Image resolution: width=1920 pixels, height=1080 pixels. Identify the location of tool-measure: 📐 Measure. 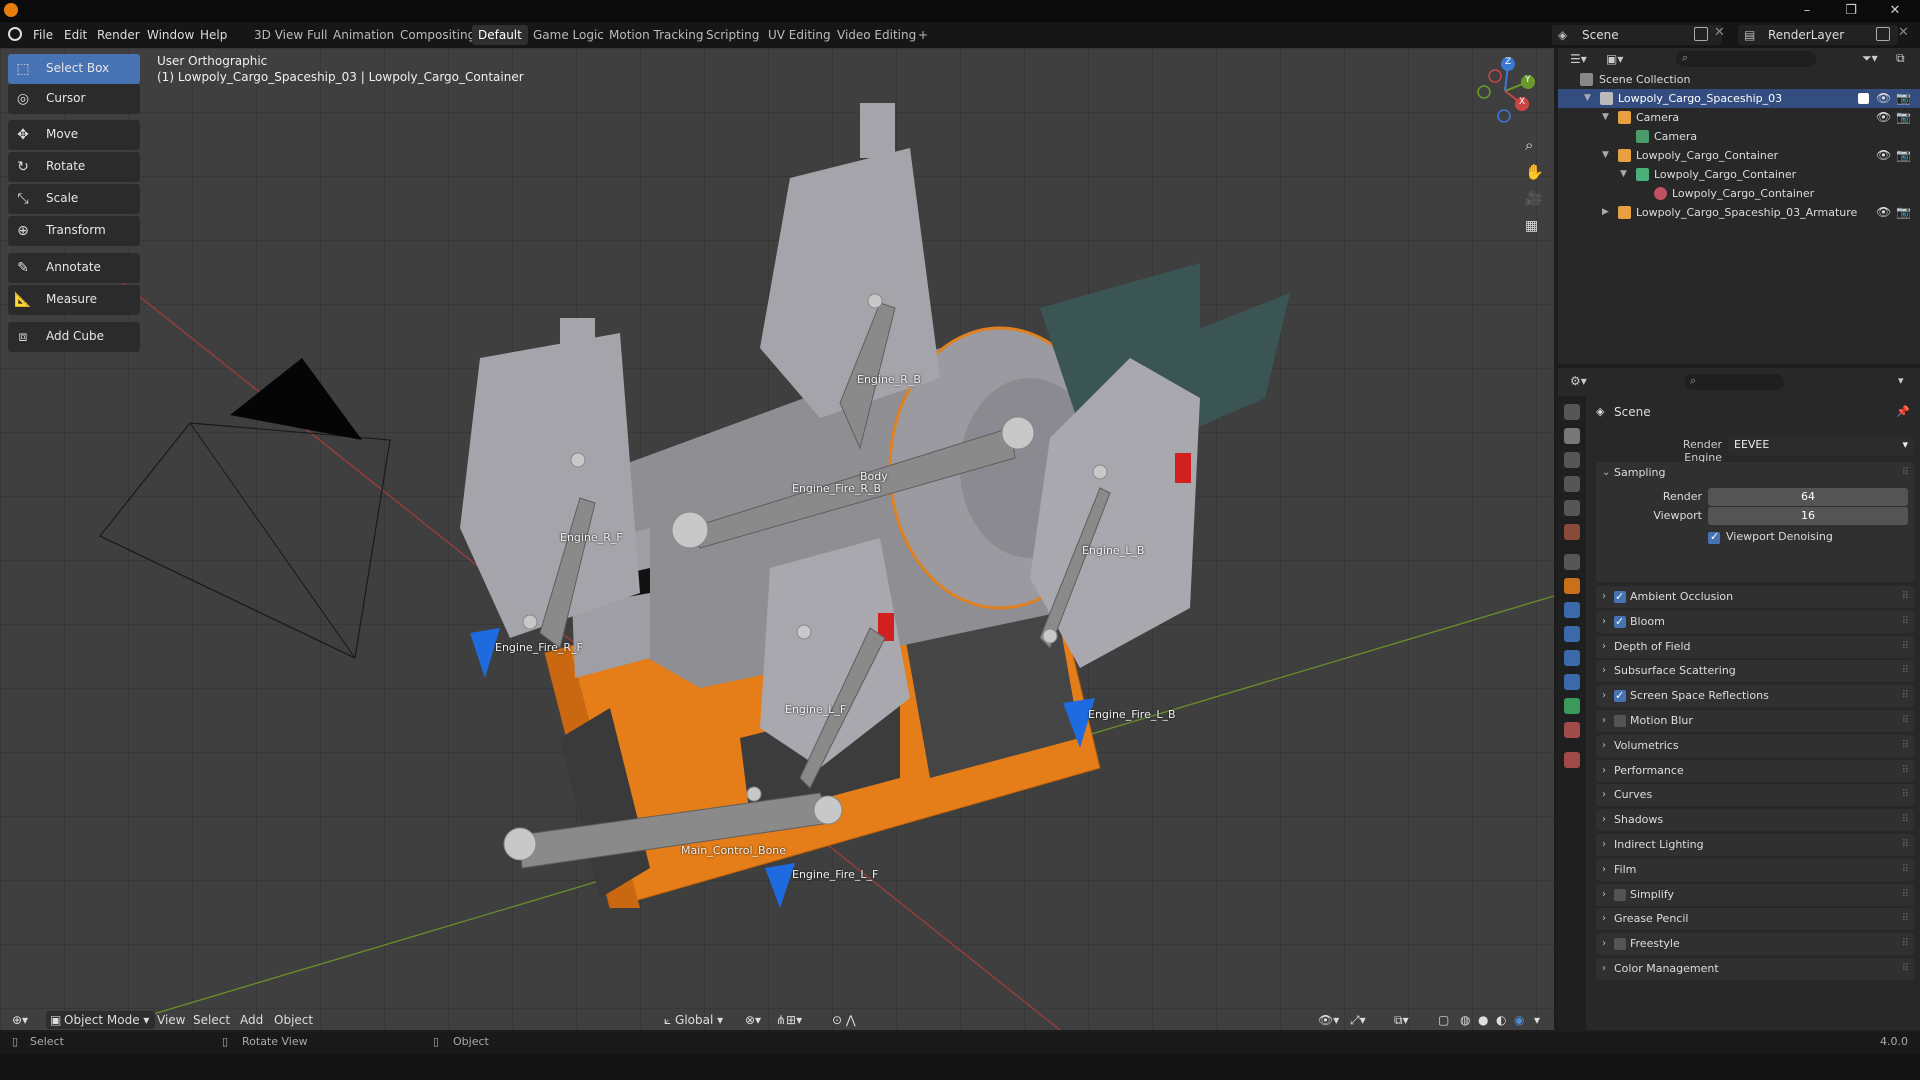
(74, 300).